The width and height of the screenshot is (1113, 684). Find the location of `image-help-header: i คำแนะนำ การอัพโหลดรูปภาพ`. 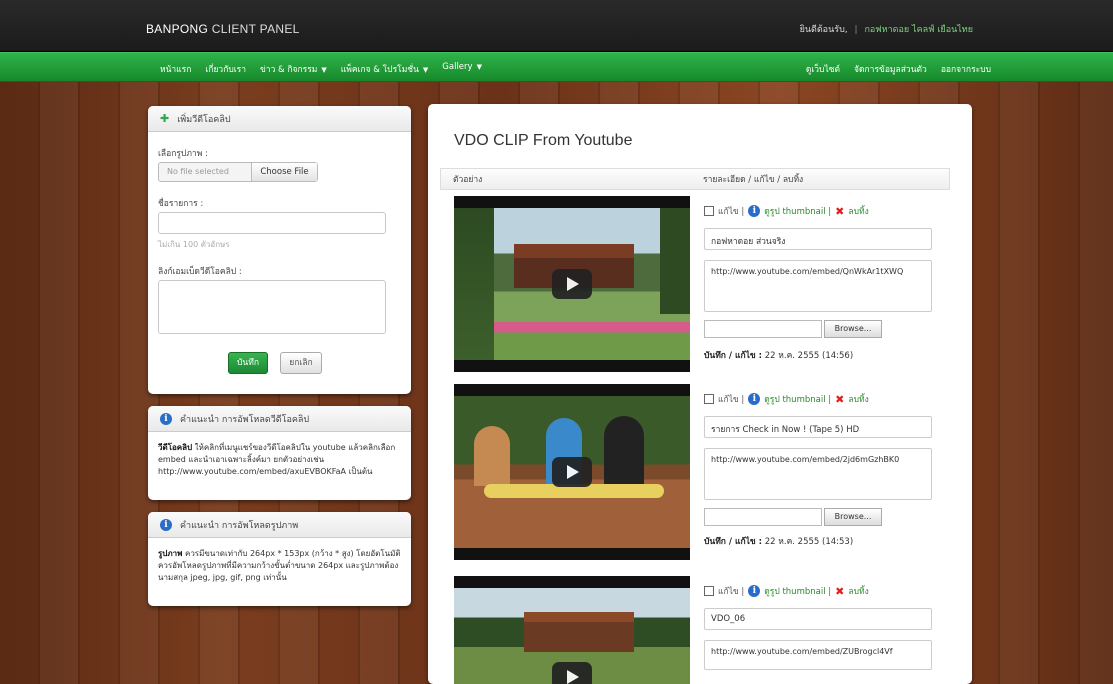

image-help-header: i คำแนะนำ การอัพโหลดรูปภาพ is located at coordinates (279, 525).